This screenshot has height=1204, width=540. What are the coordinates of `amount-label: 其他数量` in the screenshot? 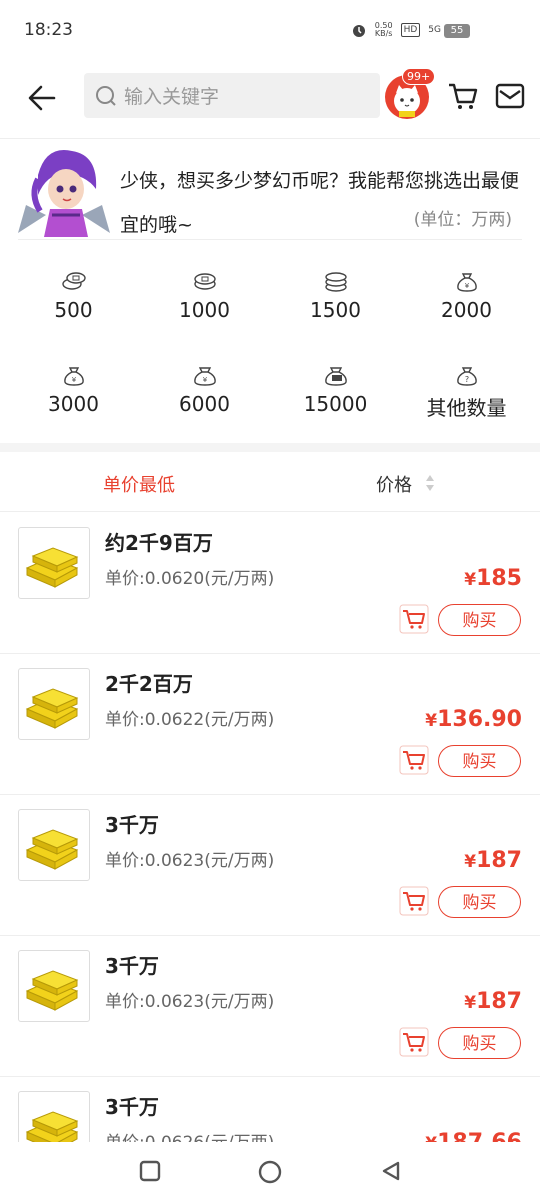 It's located at (466, 408).